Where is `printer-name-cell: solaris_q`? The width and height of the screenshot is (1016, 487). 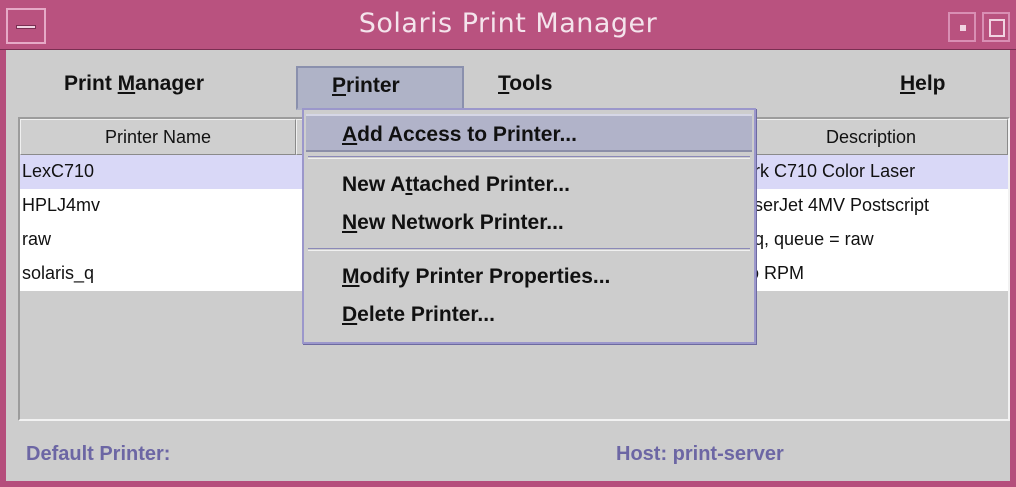
printer-name-cell: solaris_q is located at coordinates (58, 273).